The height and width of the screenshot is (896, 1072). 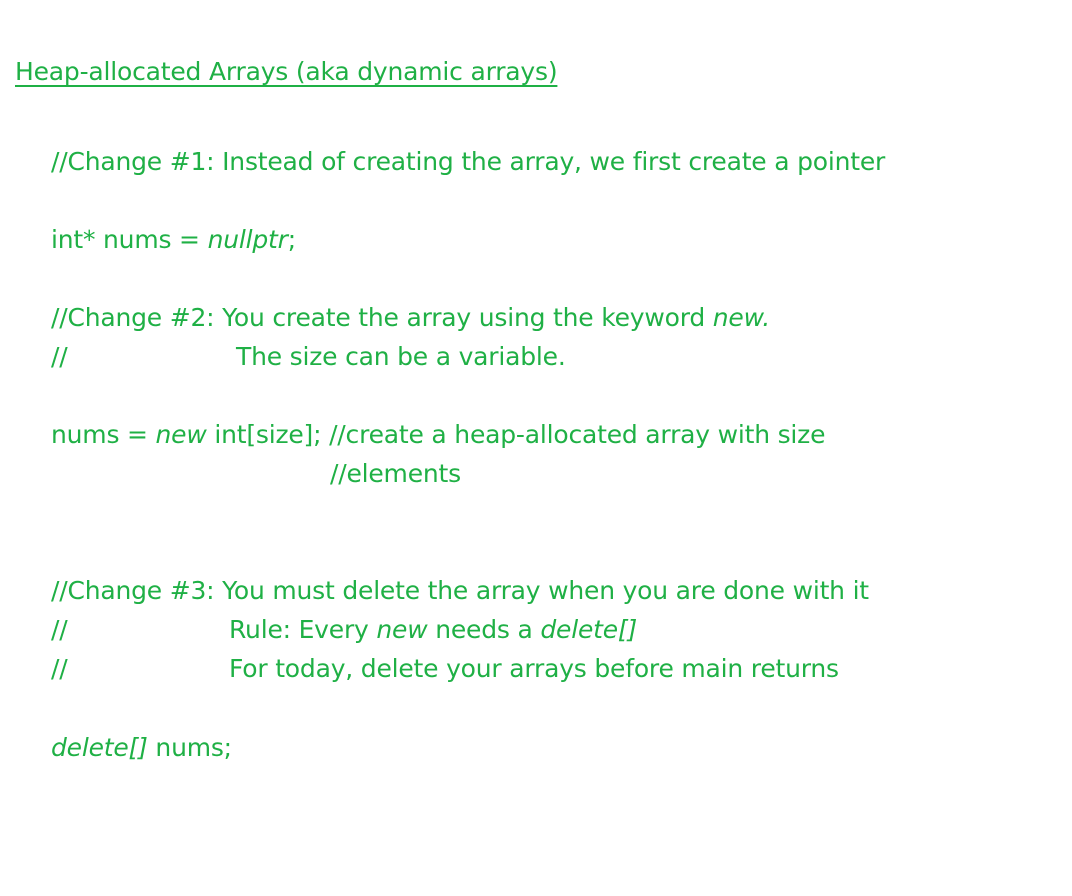 What do you see at coordinates (59, 356) in the screenshot?
I see `change2-comment-slashes: //` at bounding box center [59, 356].